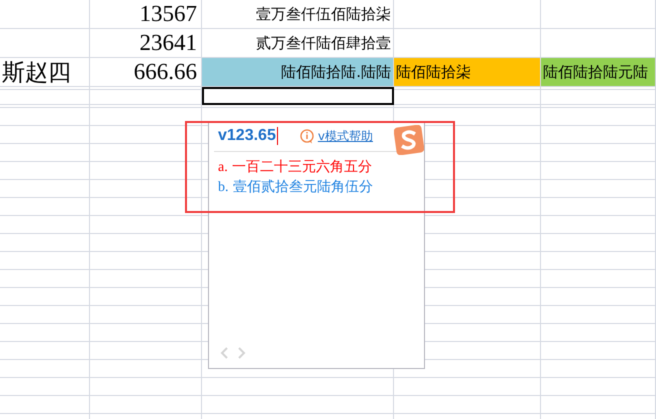 The image size is (656, 419). Describe the element at coordinates (598, 72) in the screenshot. I see `table-cell: 陆佰陆拾陆元陆` at that location.